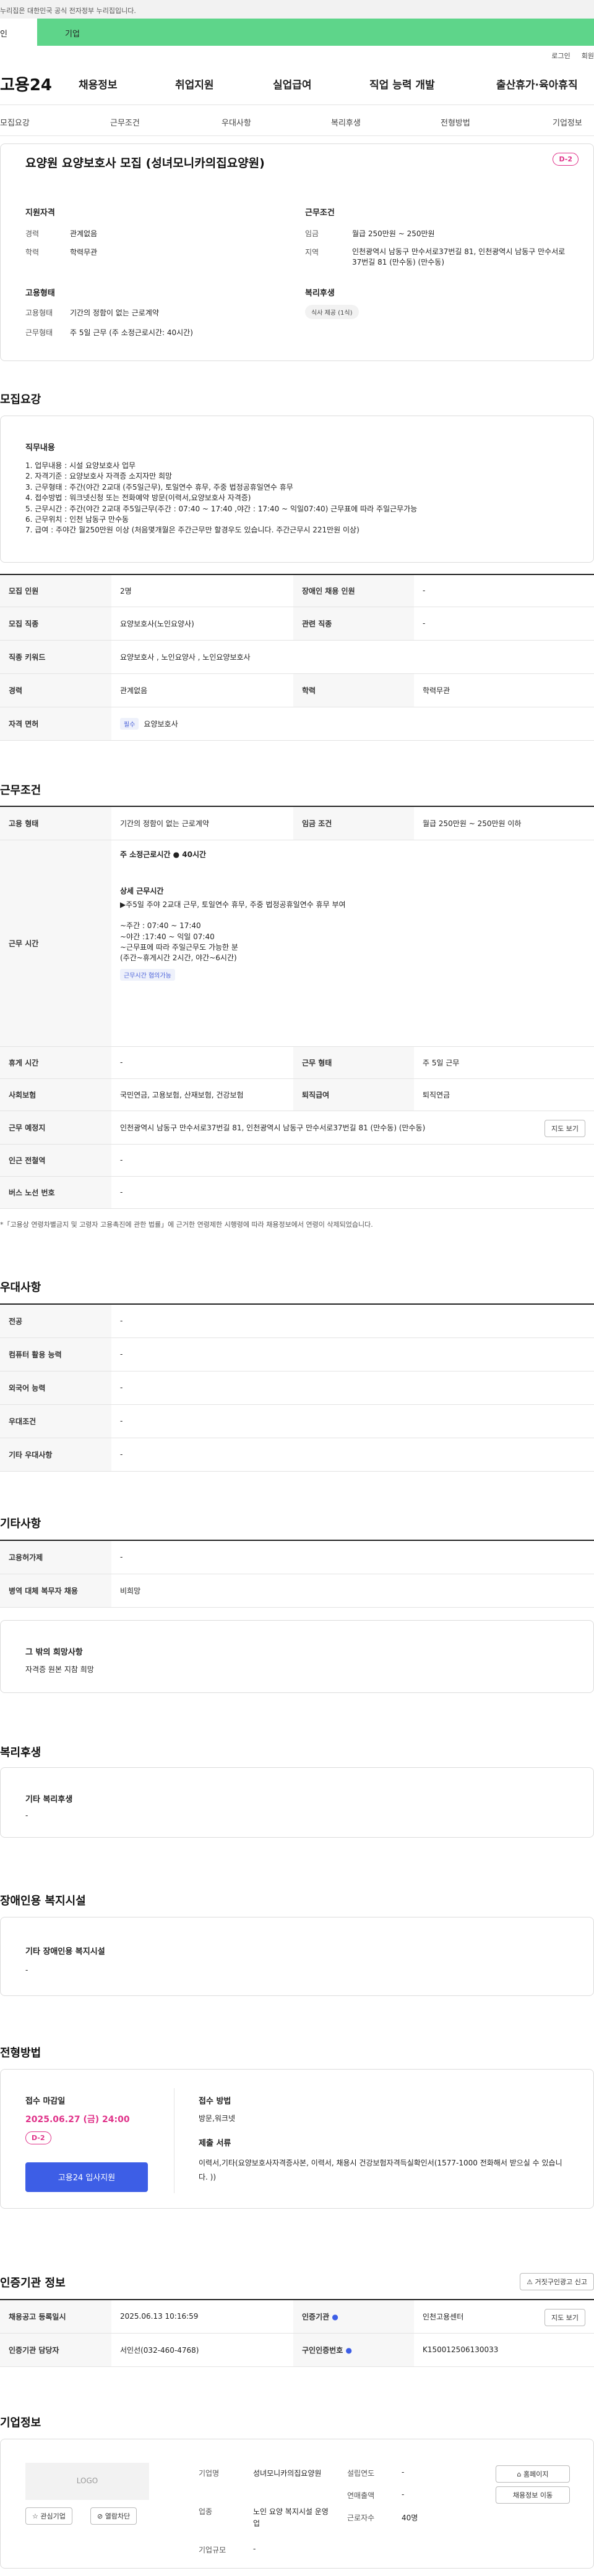 The height and width of the screenshot is (2576, 594). I want to click on cell-label: 관련 직종, so click(353, 624).